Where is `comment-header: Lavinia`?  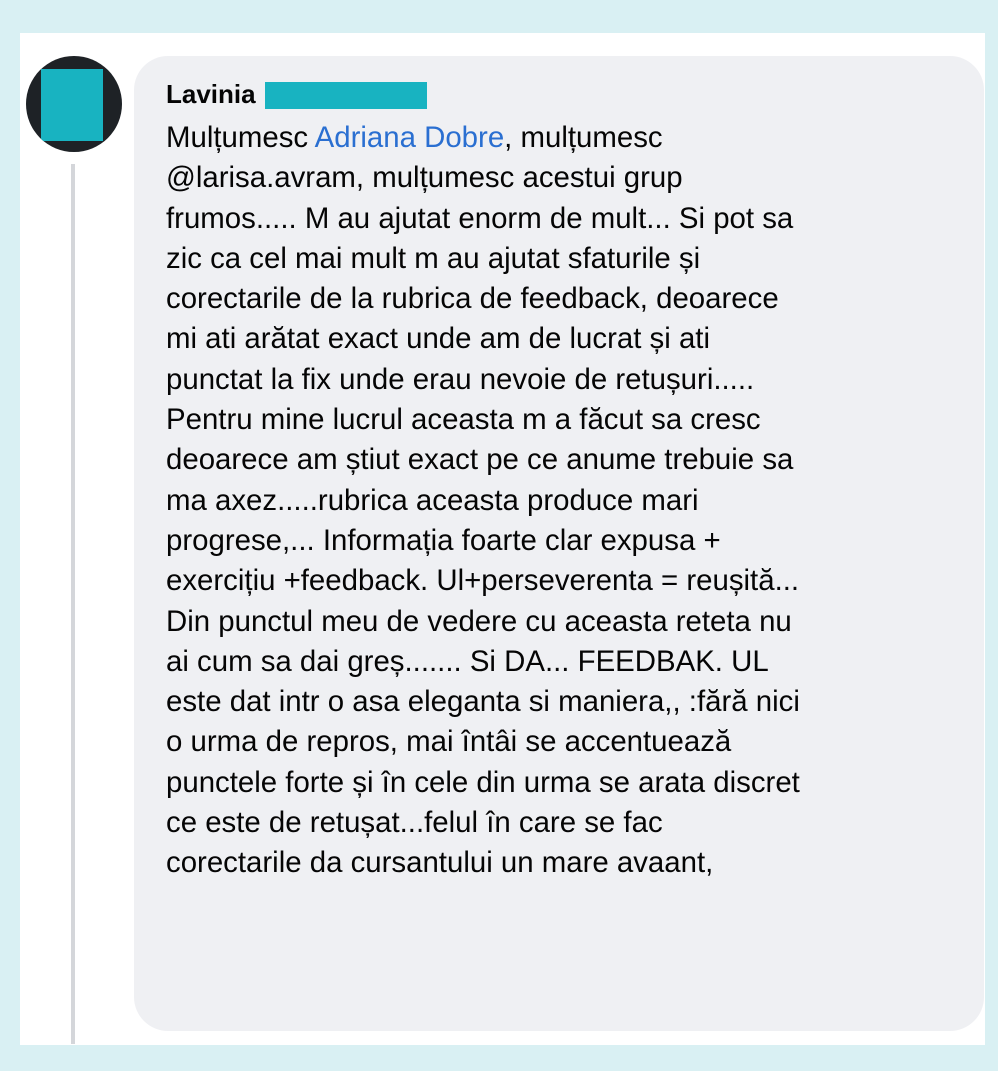
comment-header: Lavinia is located at coordinates (296, 94).